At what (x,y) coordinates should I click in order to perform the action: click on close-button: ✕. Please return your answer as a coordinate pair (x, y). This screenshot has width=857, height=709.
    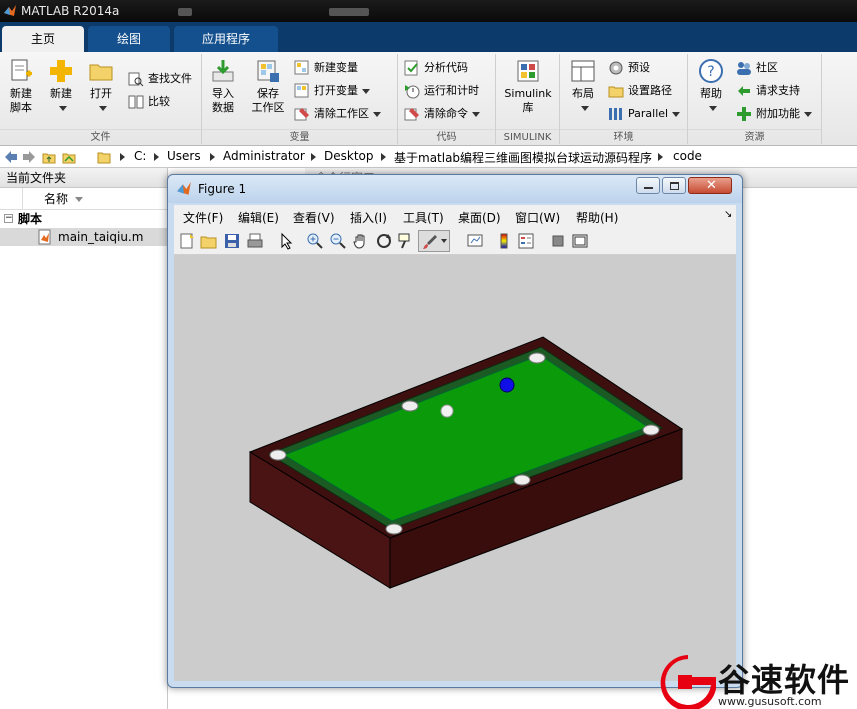
    Looking at the image, I should click on (710, 185).